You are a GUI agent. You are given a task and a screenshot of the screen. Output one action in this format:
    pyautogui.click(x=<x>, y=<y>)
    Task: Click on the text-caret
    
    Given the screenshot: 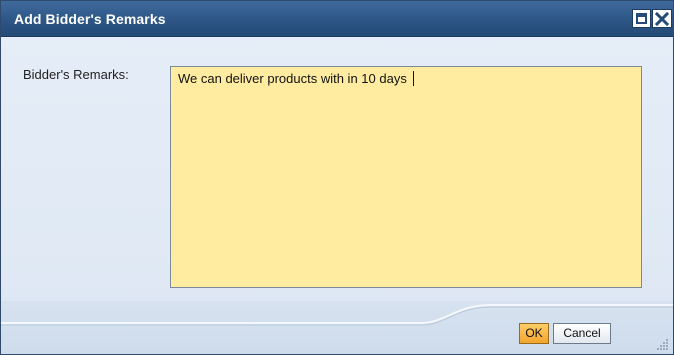 What is the action you would take?
    pyautogui.click(x=413, y=78)
    